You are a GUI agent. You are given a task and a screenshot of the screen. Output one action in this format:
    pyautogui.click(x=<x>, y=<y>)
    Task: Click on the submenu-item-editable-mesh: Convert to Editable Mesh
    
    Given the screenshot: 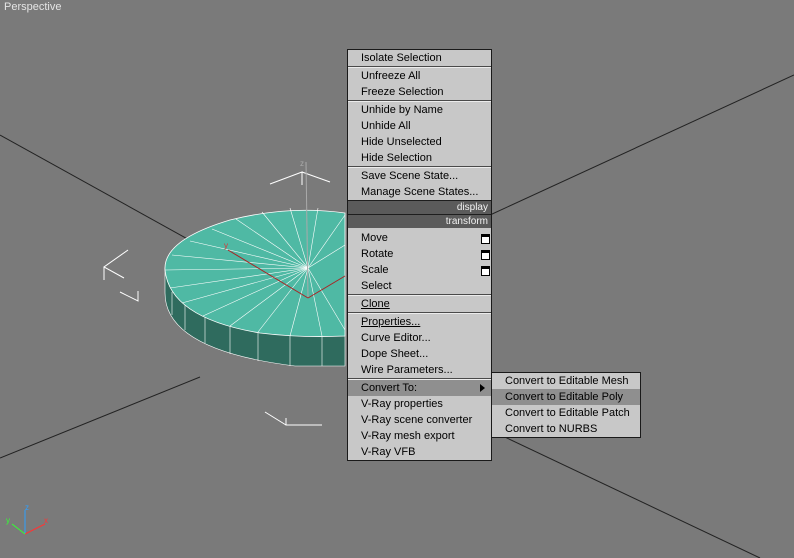 What is the action you would take?
    pyautogui.click(x=566, y=381)
    